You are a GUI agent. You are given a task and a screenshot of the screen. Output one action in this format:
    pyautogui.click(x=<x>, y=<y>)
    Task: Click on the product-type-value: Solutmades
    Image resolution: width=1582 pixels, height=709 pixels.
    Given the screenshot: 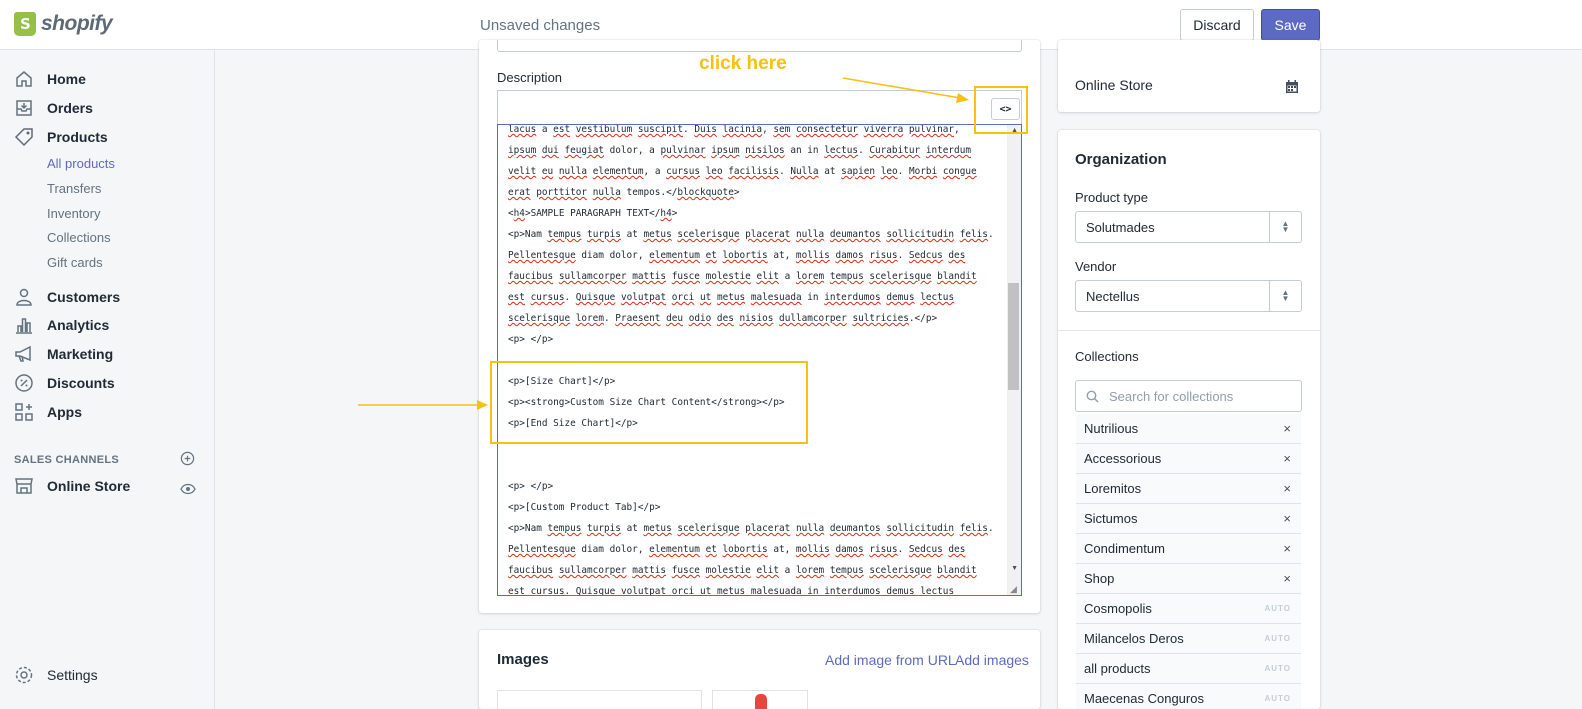 What is the action you would take?
    pyautogui.click(x=1120, y=227)
    